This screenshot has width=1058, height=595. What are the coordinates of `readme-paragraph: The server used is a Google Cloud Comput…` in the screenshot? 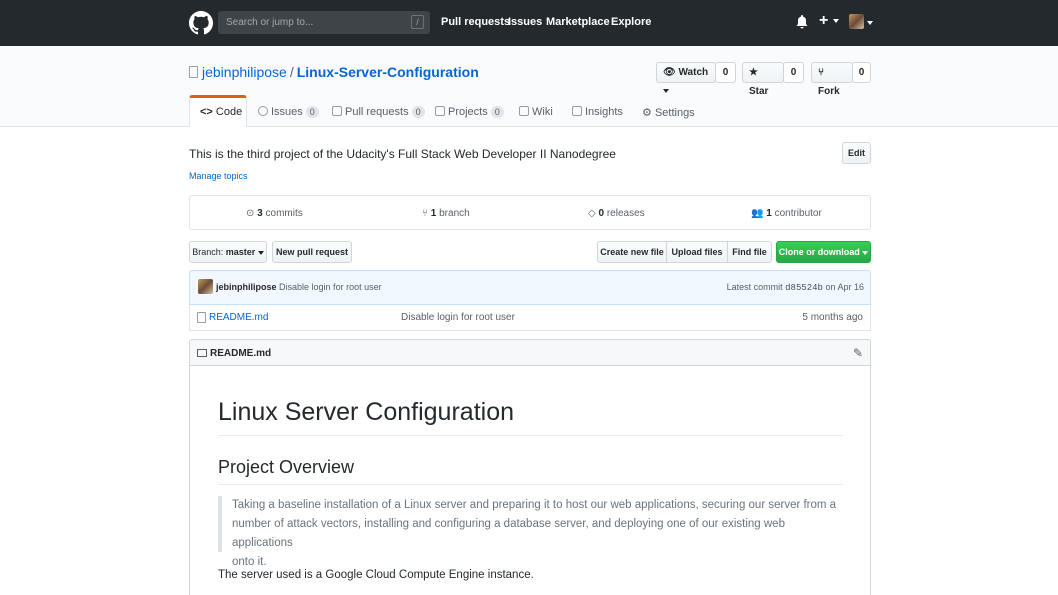 It's located at (376, 575).